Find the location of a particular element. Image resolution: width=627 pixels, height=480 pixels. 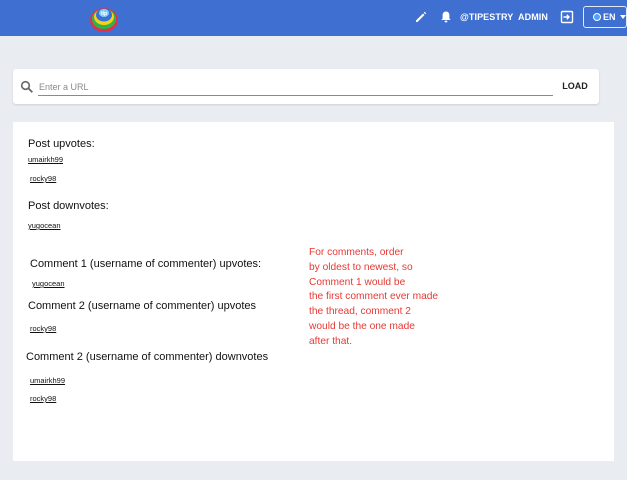

post-upvotes-heading: Post upvotes: is located at coordinates (61, 144).